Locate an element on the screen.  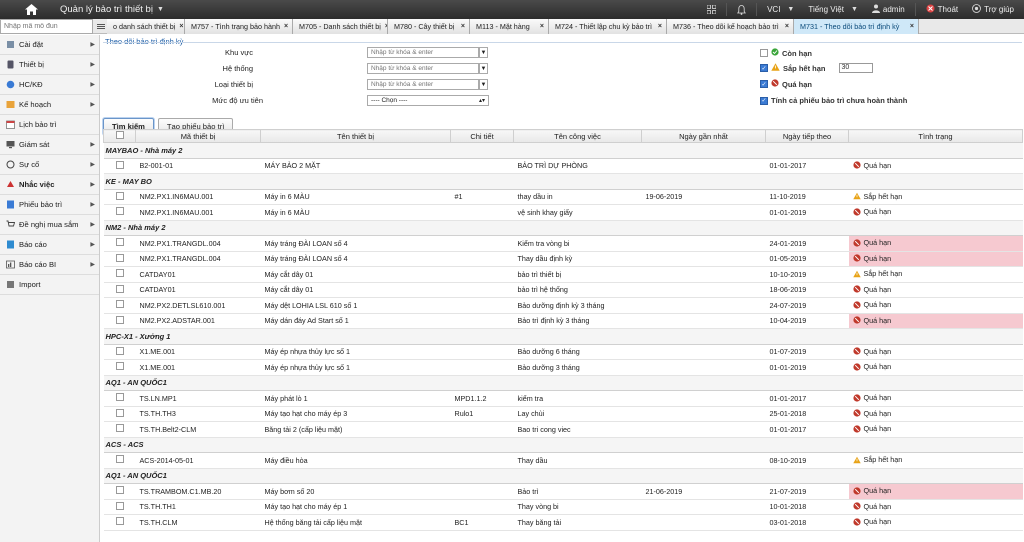
tab-m724: M724 - Thiết lập chu kỳ bảo trì × is located at coordinates (608, 26).